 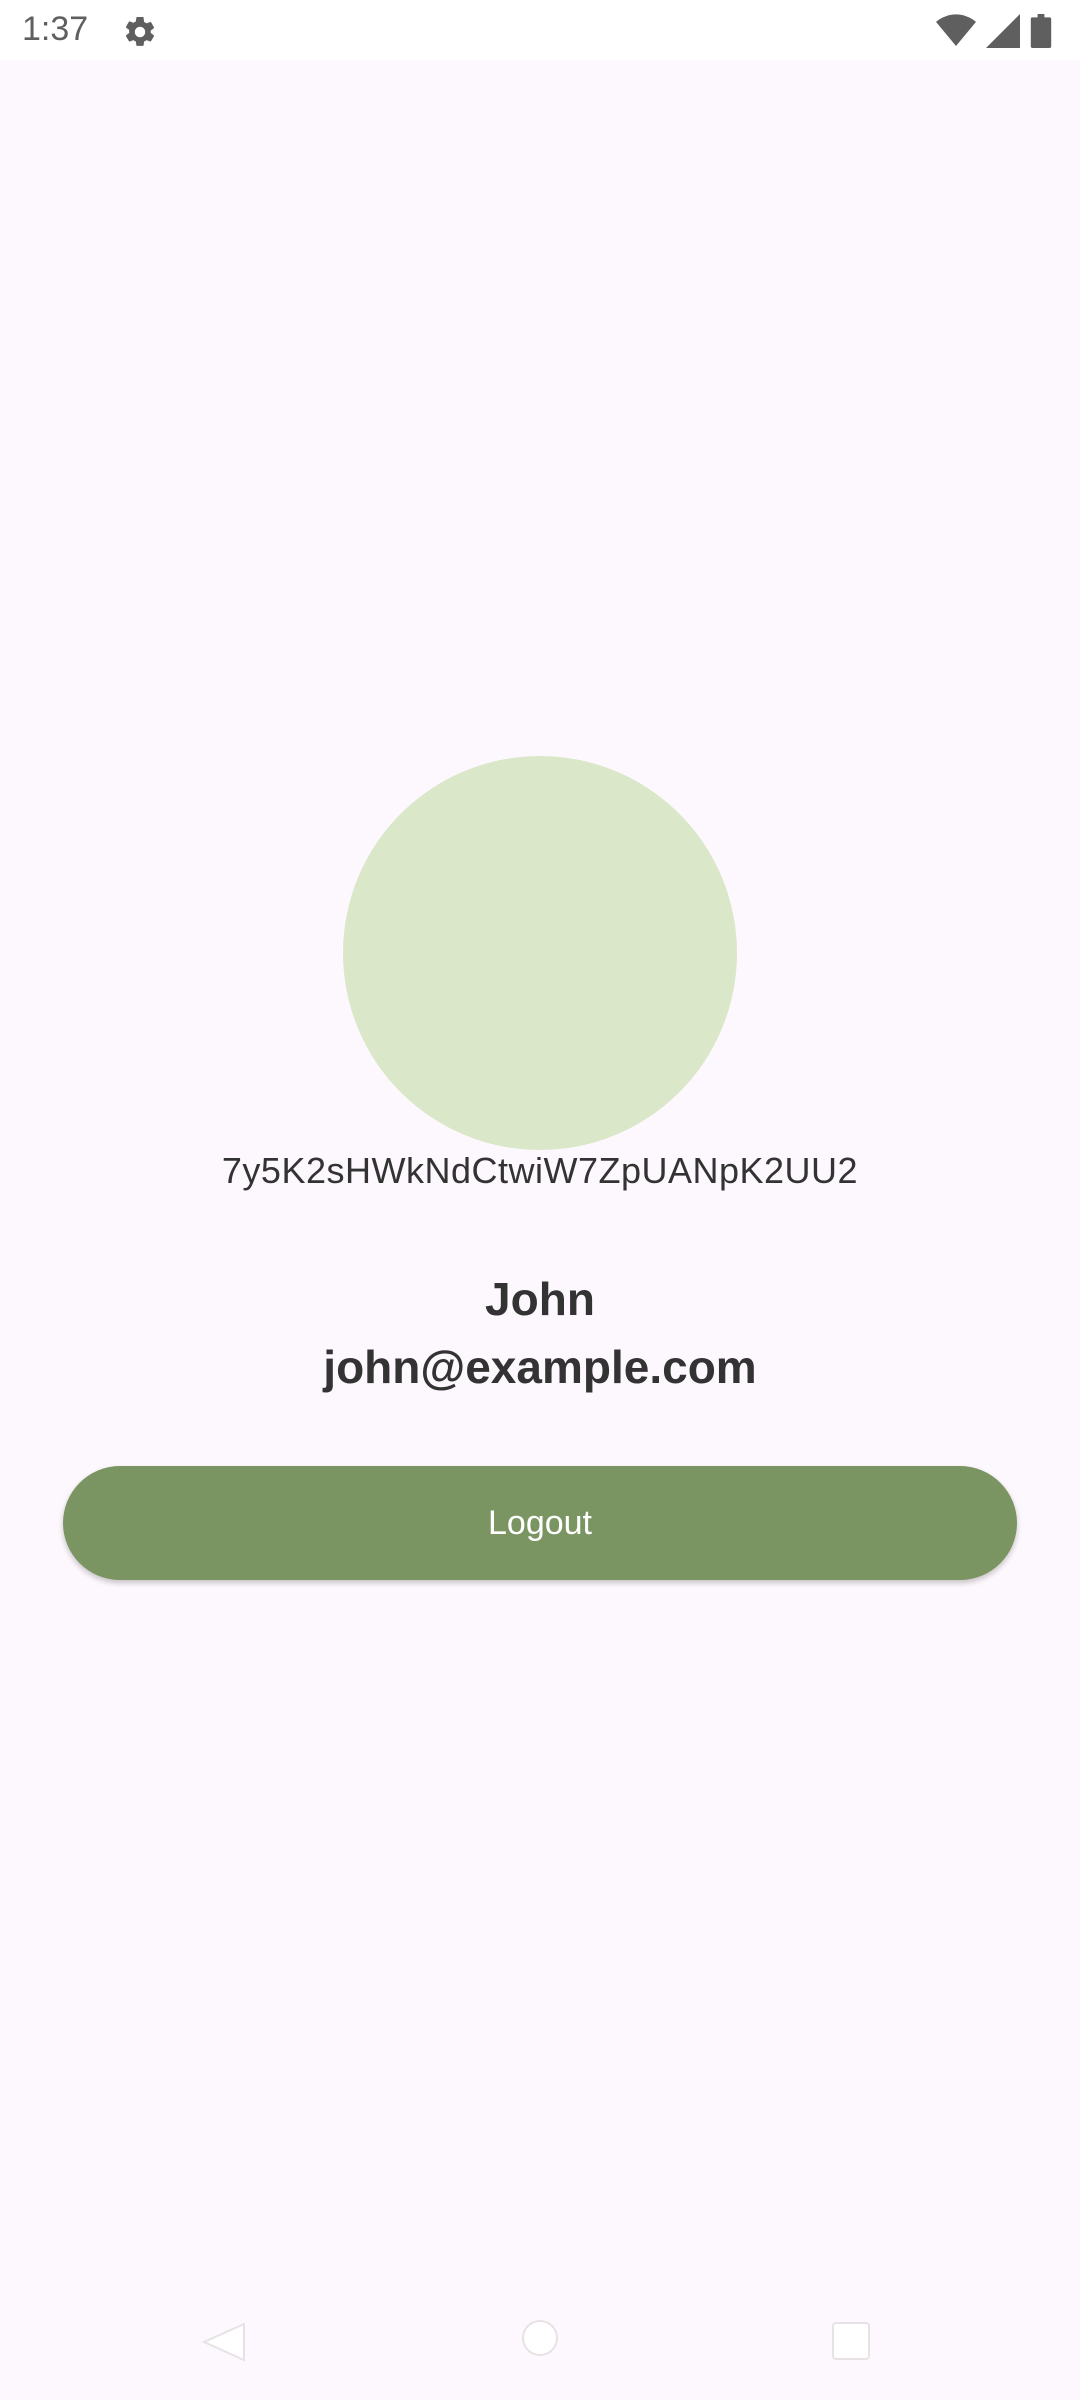 What do you see at coordinates (540, 1523) in the screenshot?
I see `logout-button: Logout` at bounding box center [540, 1523].